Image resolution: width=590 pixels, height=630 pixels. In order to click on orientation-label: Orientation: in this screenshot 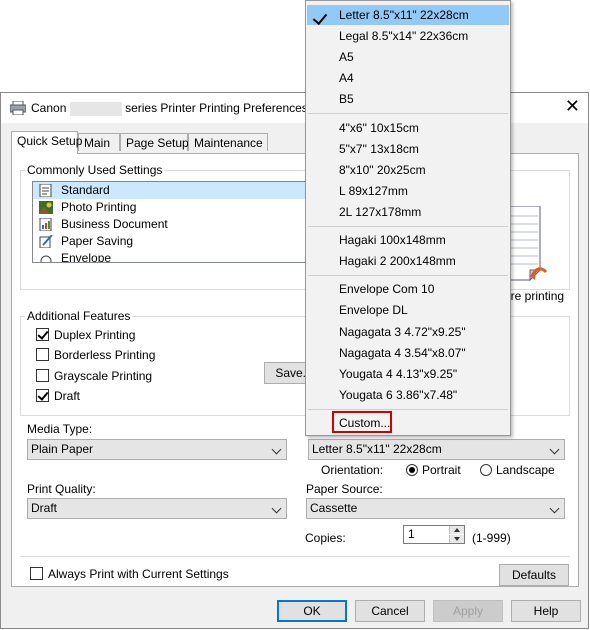, I will do `click(352, 470)`.